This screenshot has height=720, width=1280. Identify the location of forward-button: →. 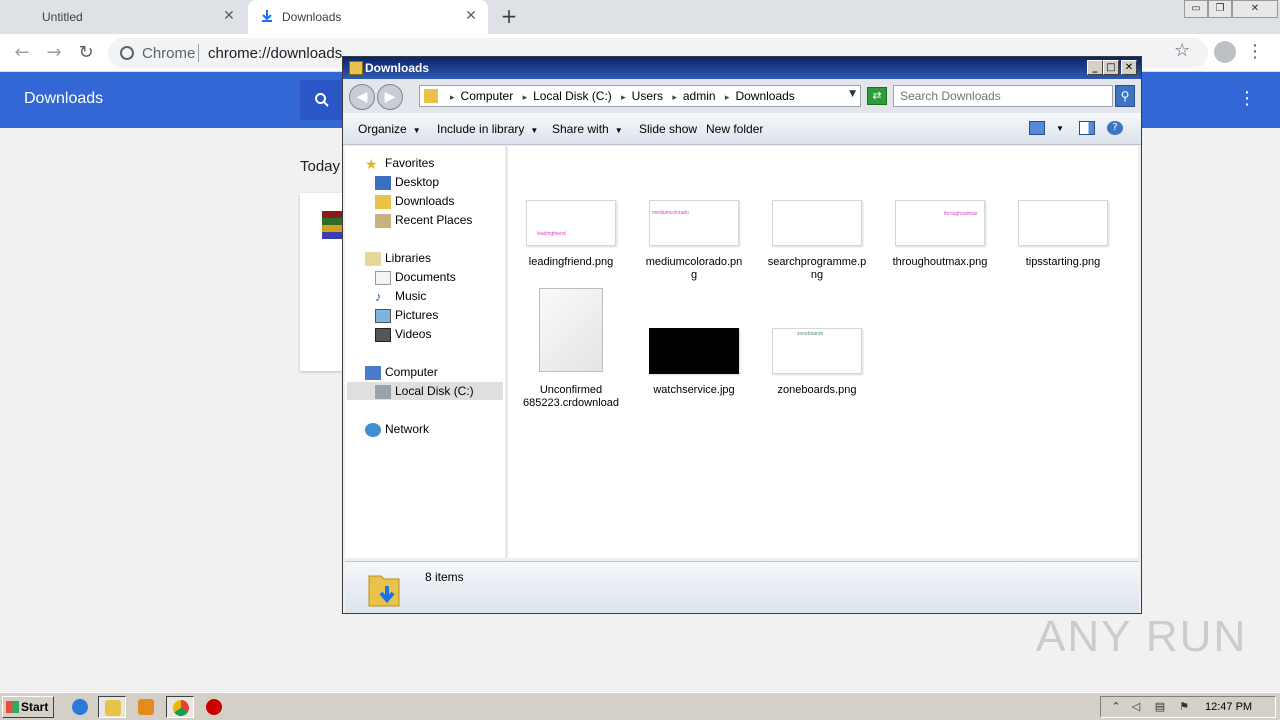
(54, 53).